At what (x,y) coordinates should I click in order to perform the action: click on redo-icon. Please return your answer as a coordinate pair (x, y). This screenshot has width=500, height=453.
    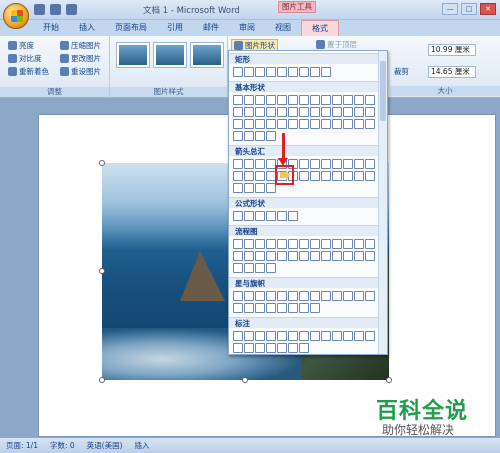
    Looking at the image, I should click on (71, 9).